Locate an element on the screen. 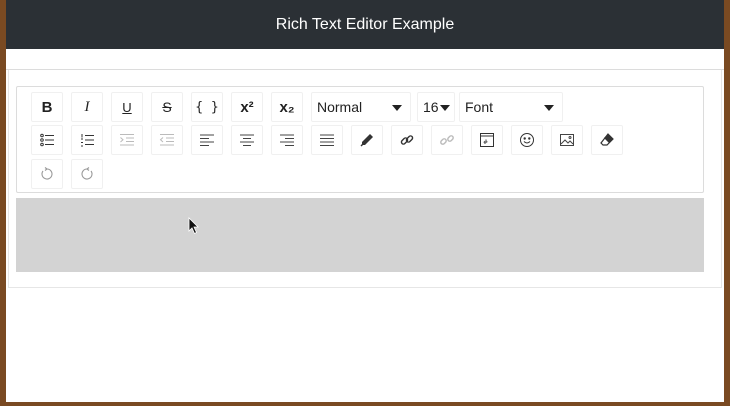 Image resolution: width=730 pixels, height=406 pixels. bold-button: B is located at coordinates (47, 107).